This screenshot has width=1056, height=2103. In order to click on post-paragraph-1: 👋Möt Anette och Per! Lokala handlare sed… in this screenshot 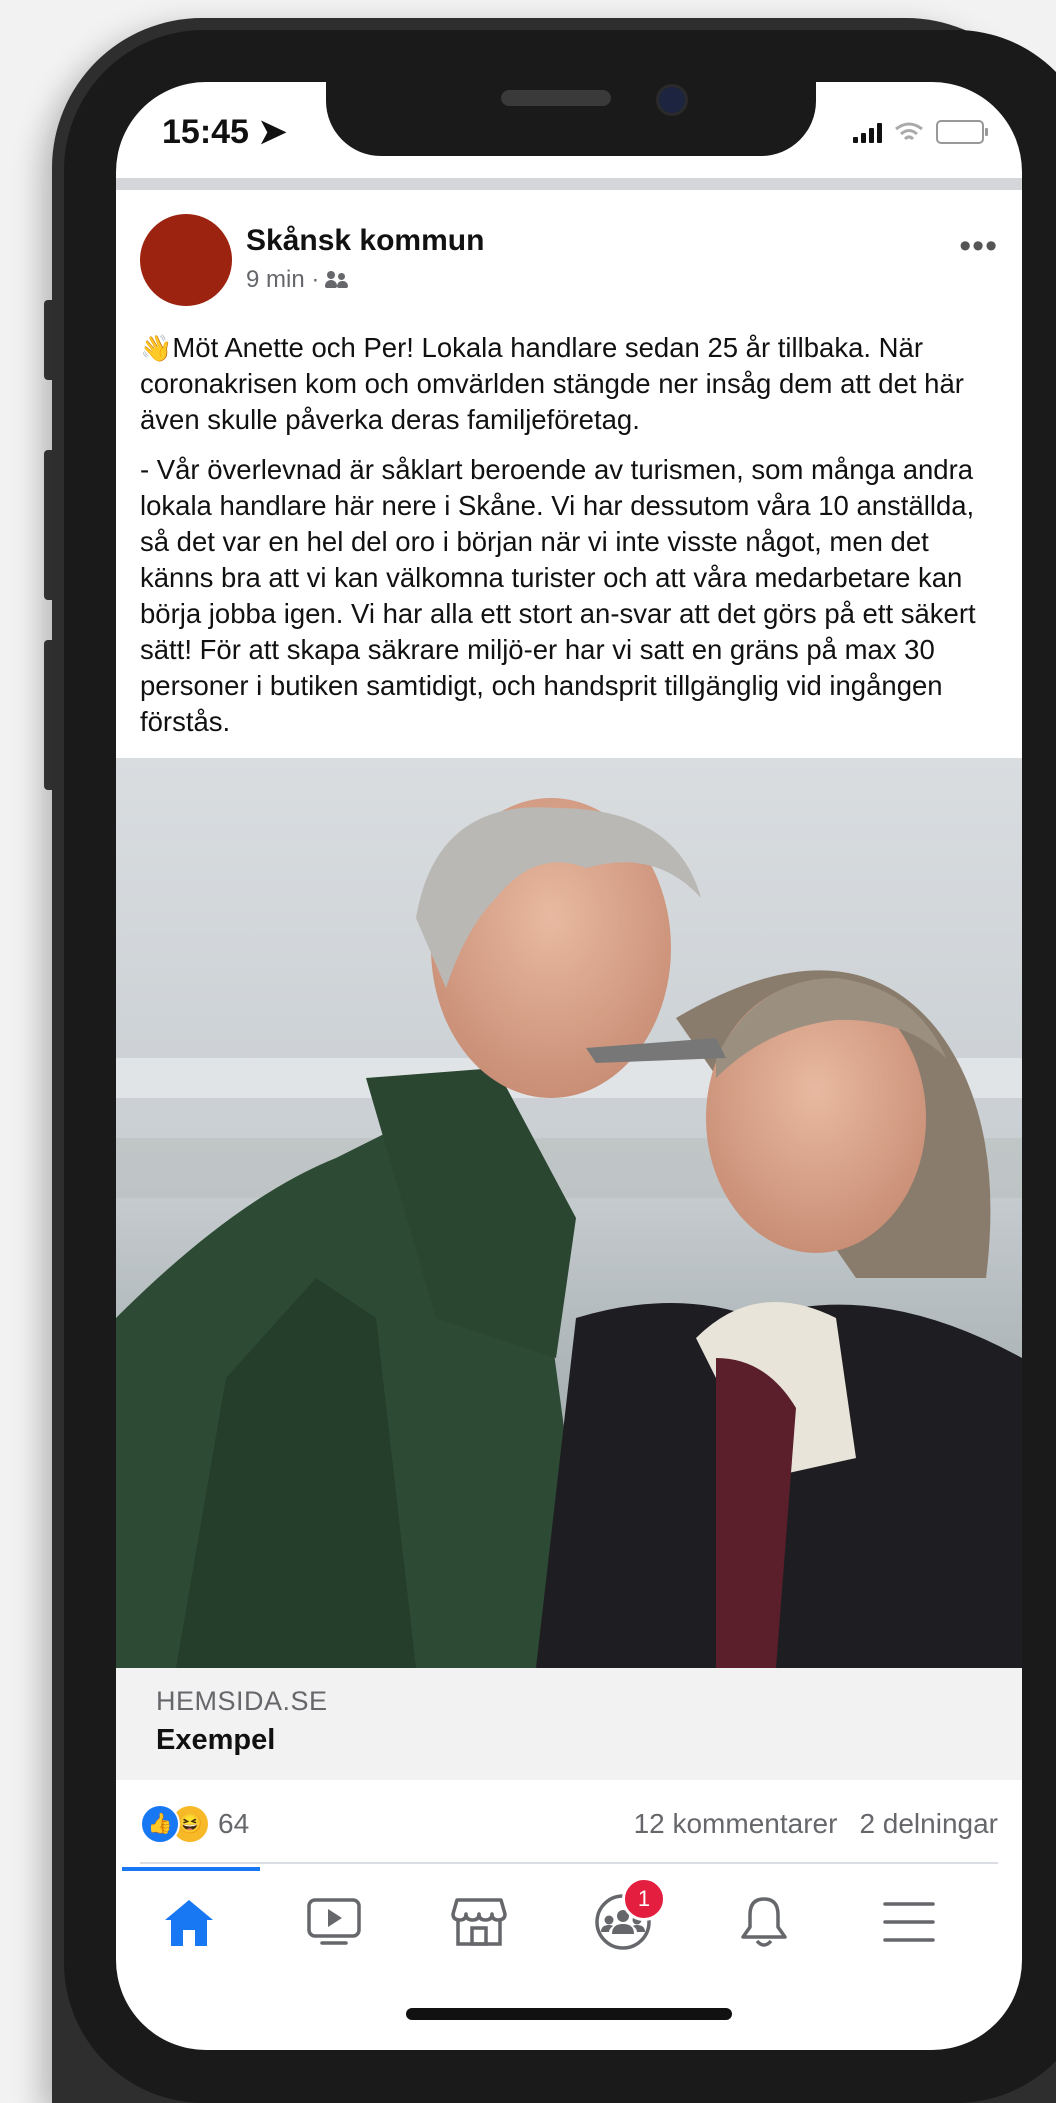, I will do `click(573, 384)`.